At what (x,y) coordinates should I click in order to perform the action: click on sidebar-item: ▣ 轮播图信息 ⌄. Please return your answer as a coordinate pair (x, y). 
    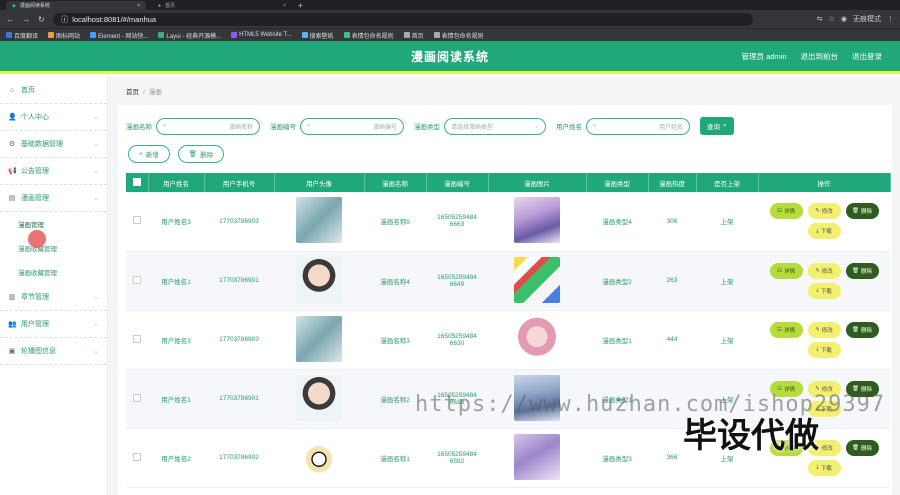
    Looking at the image, I should click on (53, 351).